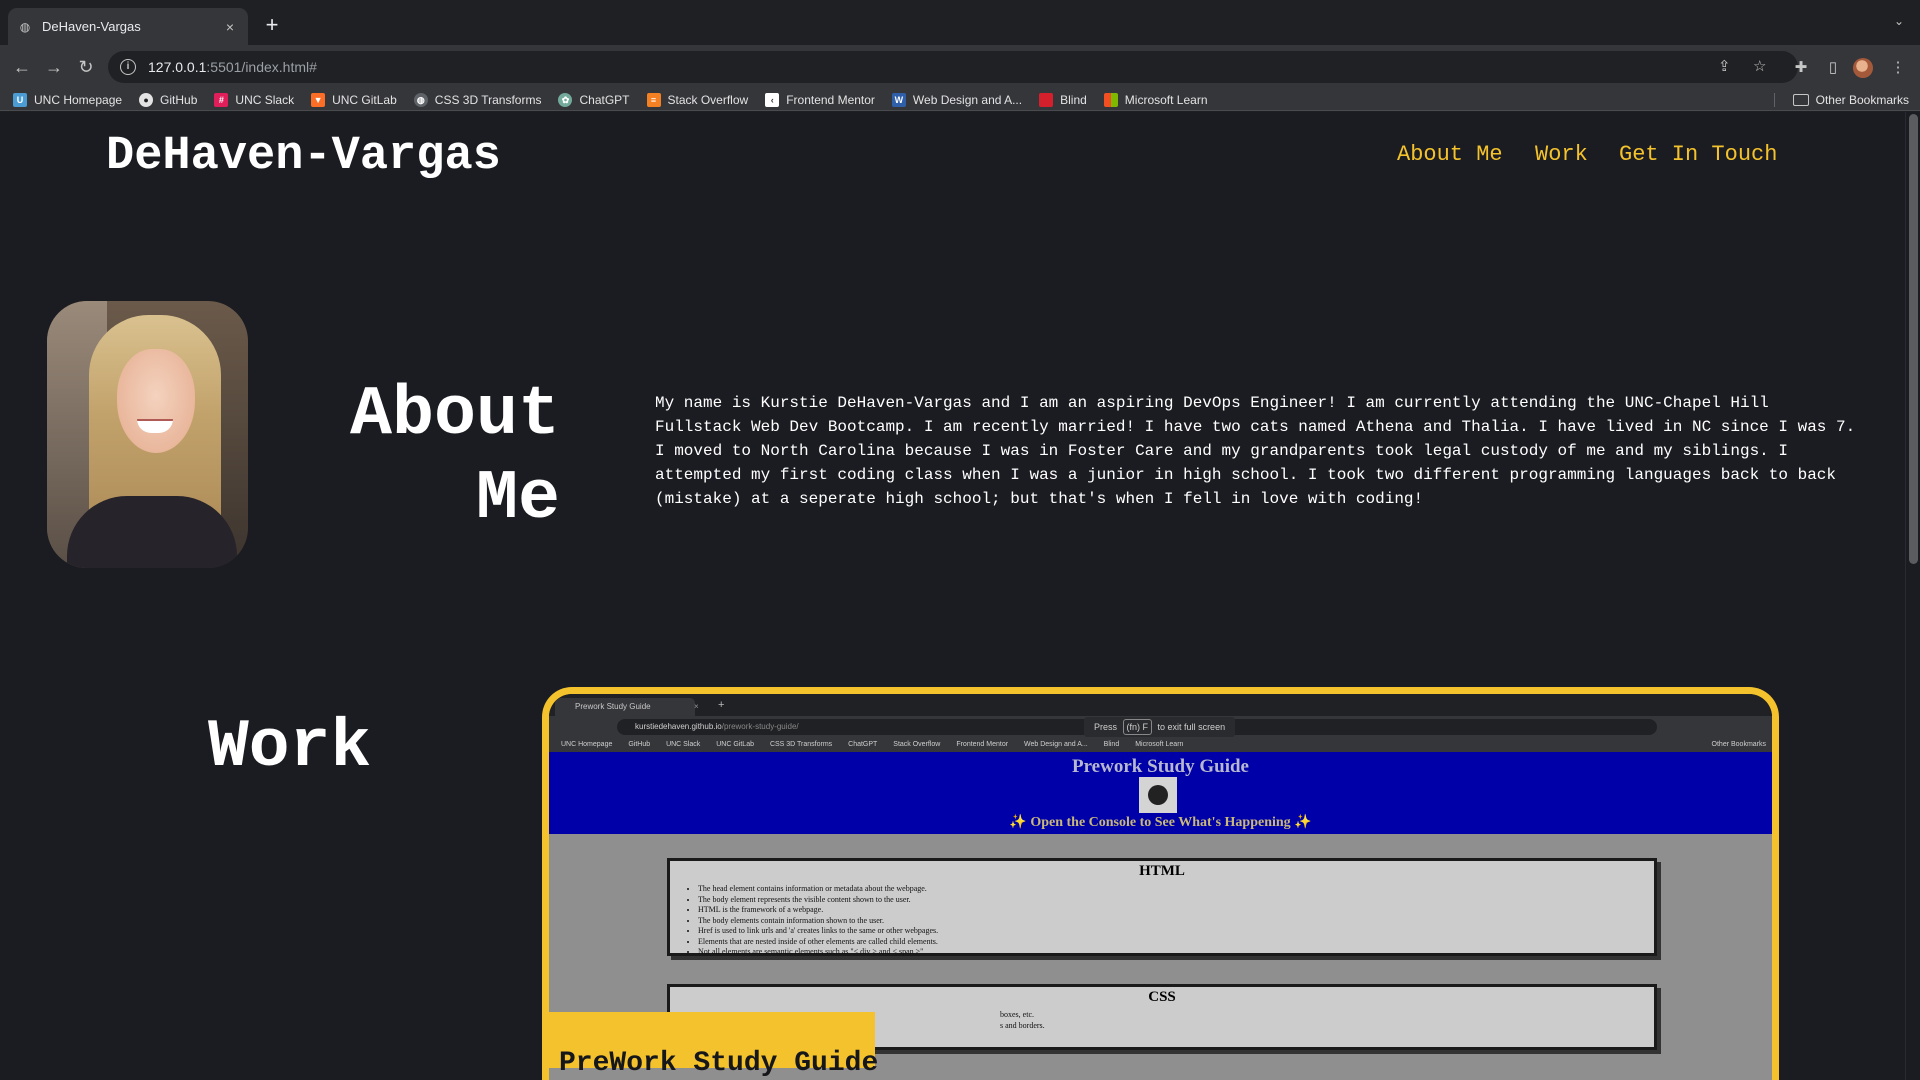  What do you see at coordinates (721, 705) in the screenshot?
I see `preview-new-tab-icon: +` at bounding box center [721, 705].